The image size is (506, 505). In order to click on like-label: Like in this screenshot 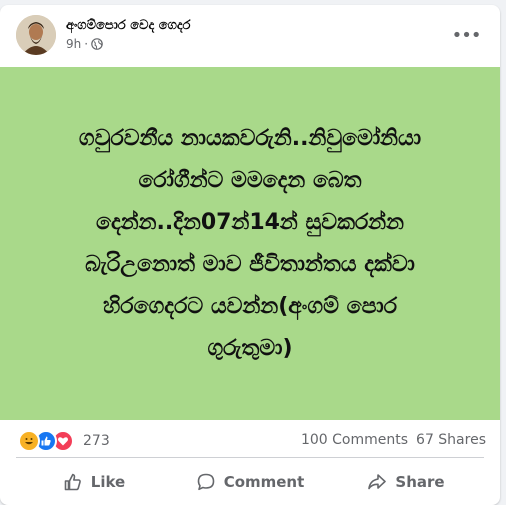, I will do `click(108, 482)`.